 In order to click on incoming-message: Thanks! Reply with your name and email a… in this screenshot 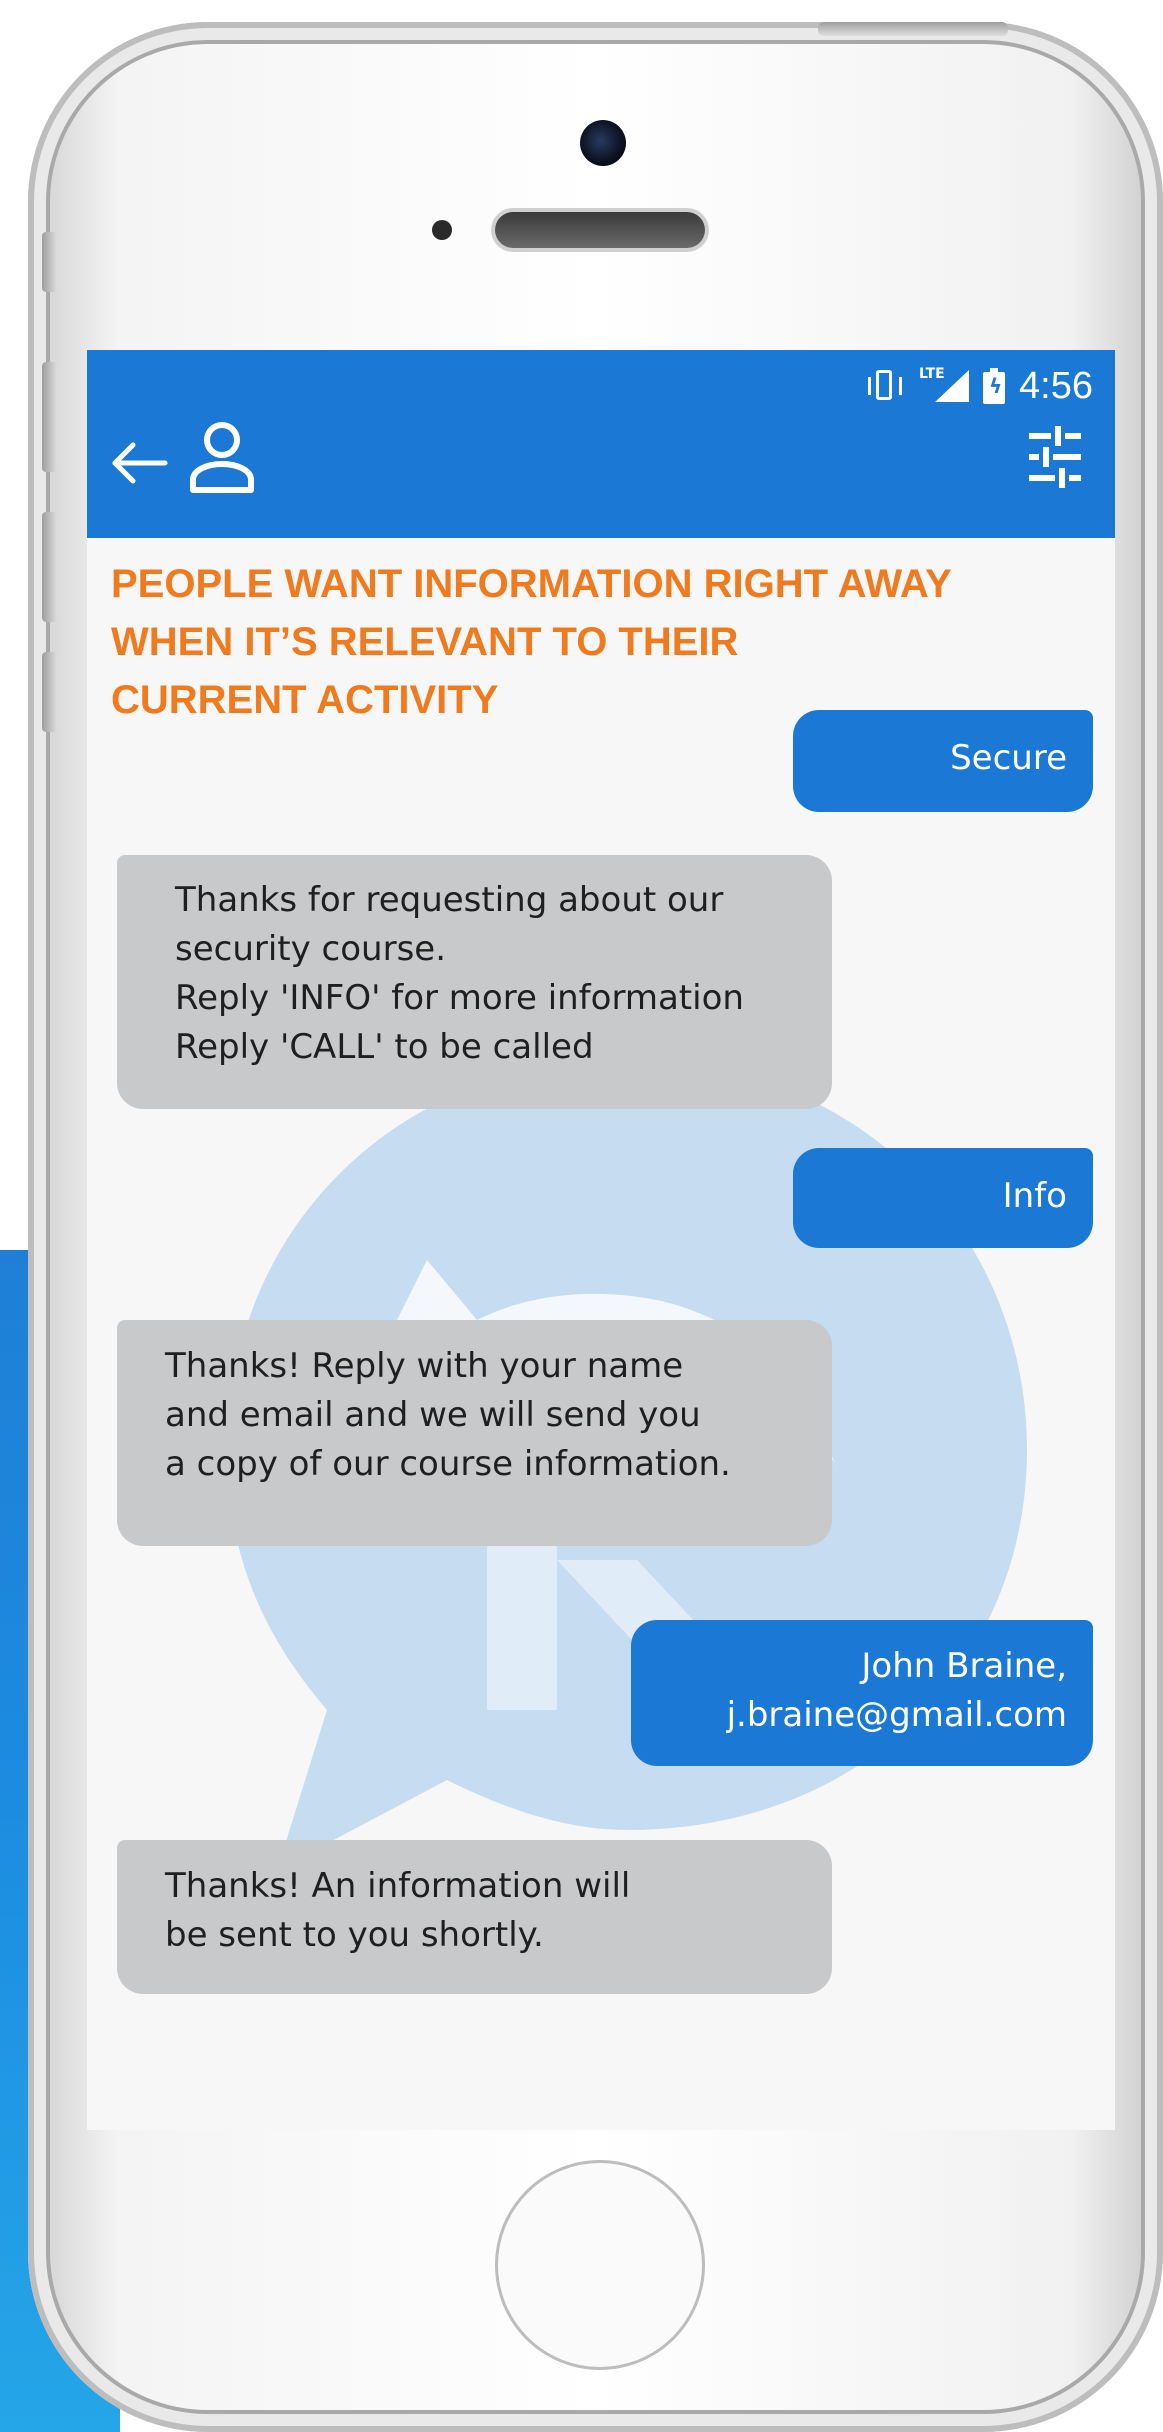, I will do `click(474, 1433)`.